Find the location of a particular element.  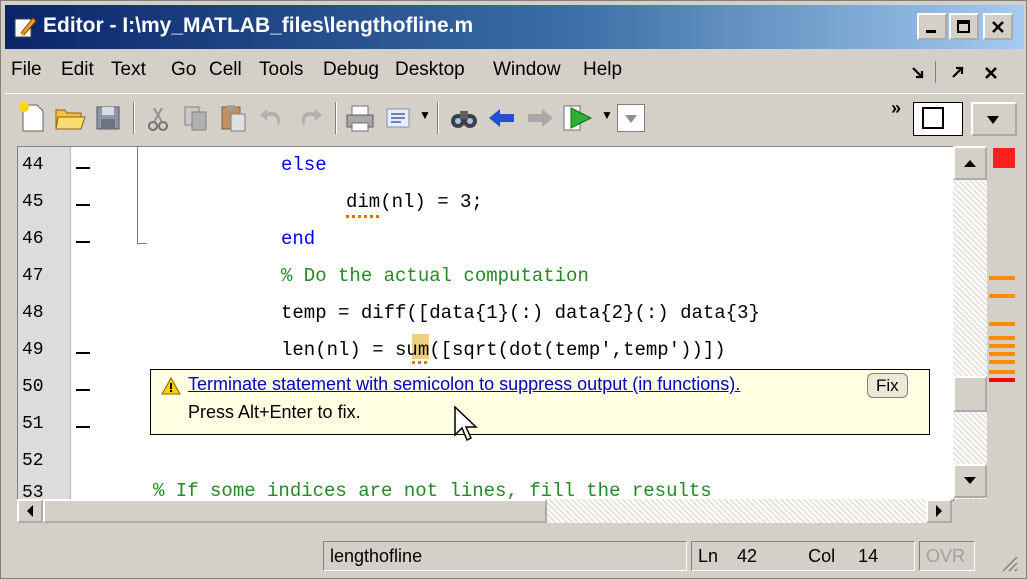

menu-debug: Debug is located at coordinates (351, 70).